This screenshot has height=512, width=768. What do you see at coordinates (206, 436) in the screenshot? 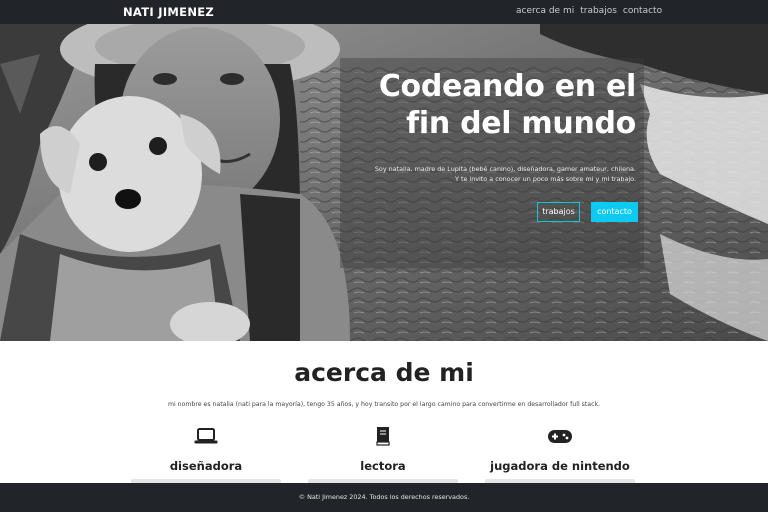
I see `laptop-icon` at bounding box center [206, 436].